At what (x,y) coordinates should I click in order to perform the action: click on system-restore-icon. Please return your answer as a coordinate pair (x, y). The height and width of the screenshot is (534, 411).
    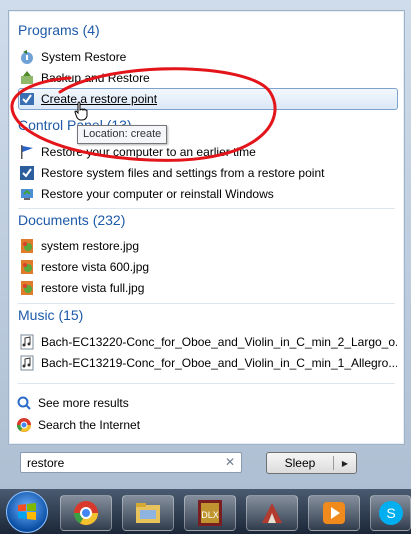
    Looking at the image, I should click on (27, 57).